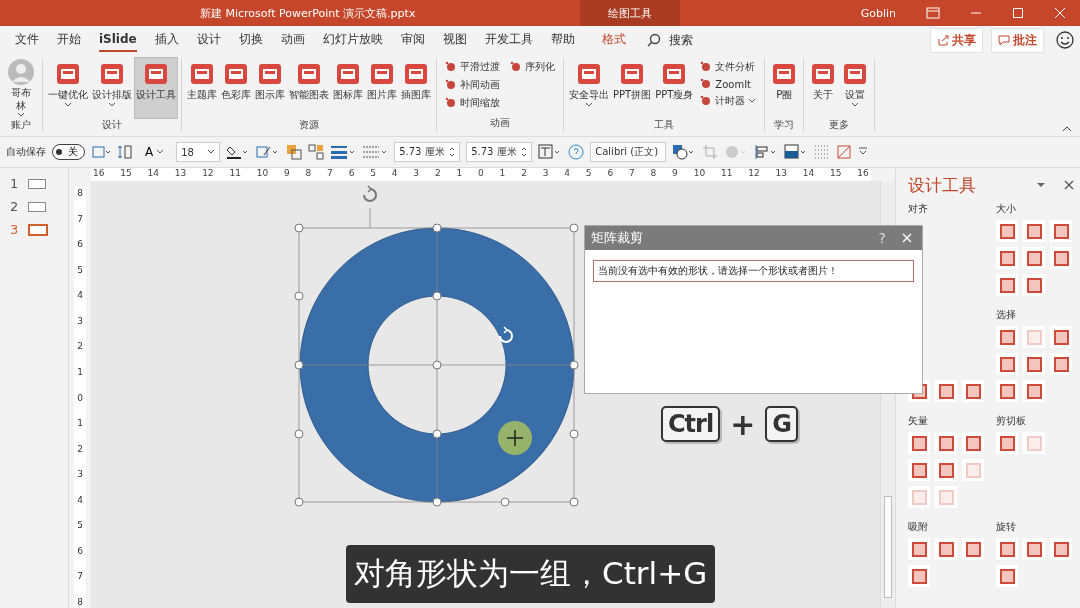  What do you see at coordinates (382, 88) in the screenshot?
I see `ribbon-button: 图片库` at bounding box center [382, 88].